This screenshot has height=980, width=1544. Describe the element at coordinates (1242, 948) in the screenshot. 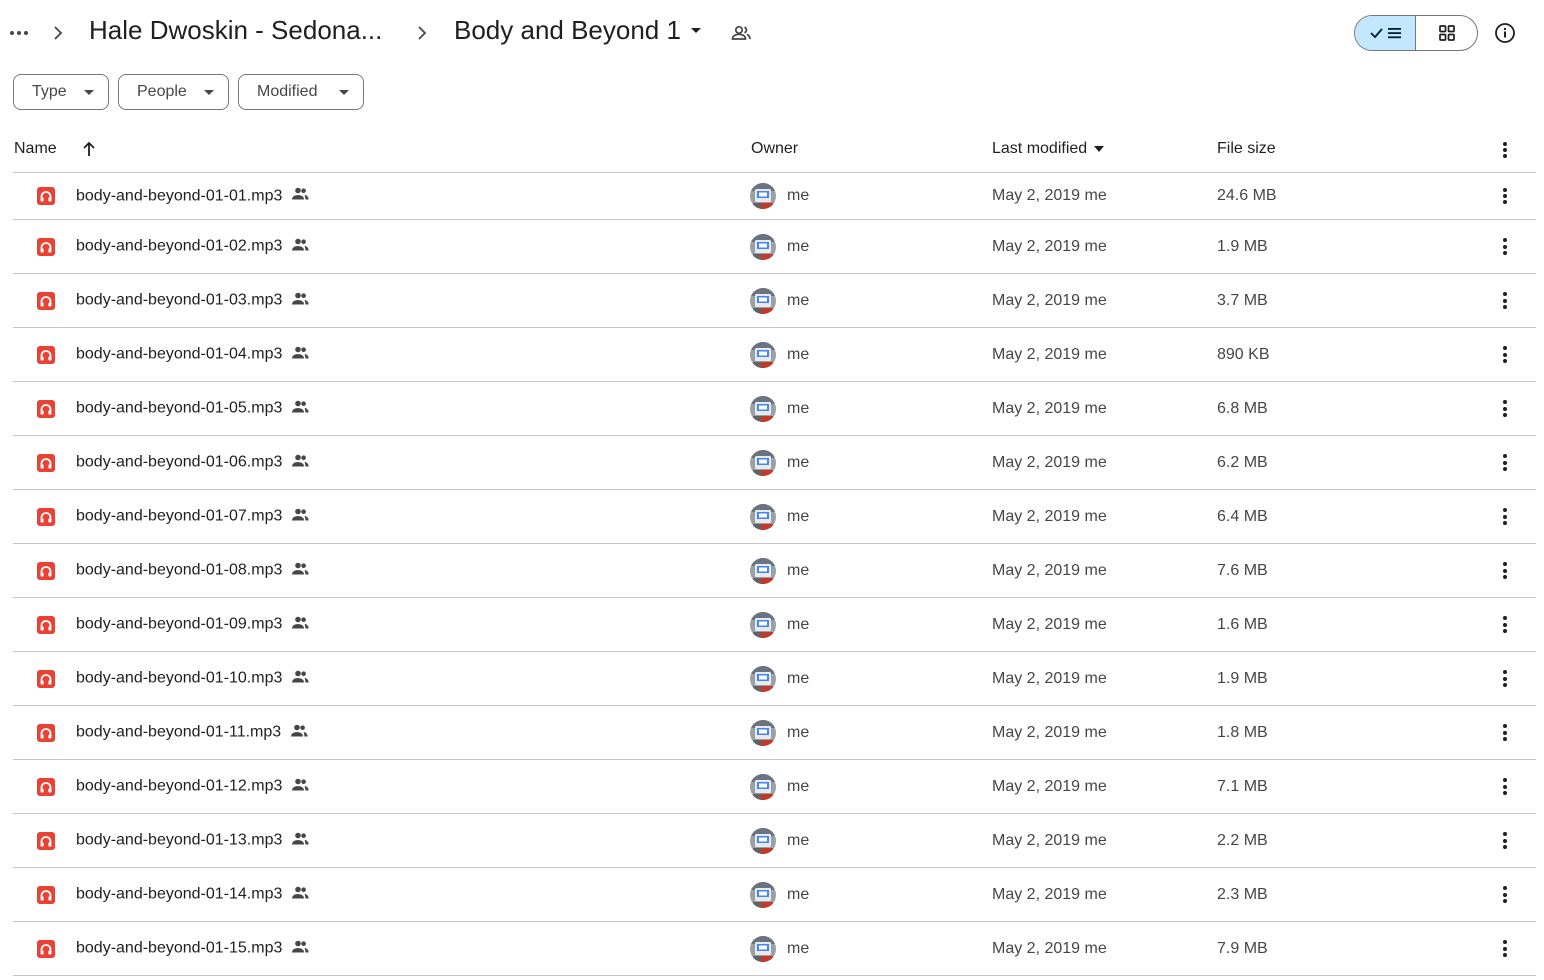

I see `file-size-value: 7.9 MB` at that location.